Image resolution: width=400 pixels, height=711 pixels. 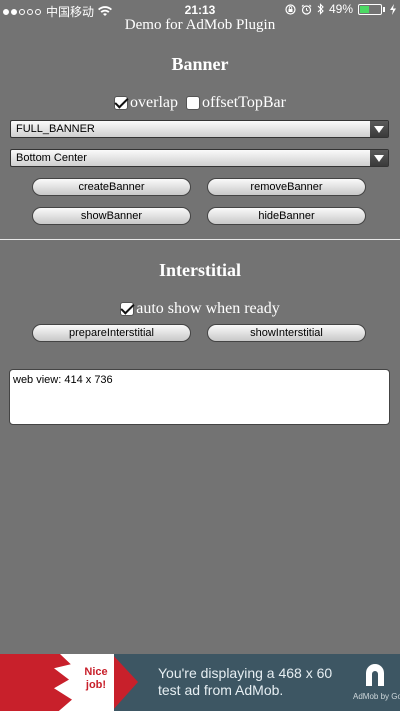 What do you see at coordinates (370, 9) in the screenshot?
I see `battery-icon` at bounding box center [370, 9].